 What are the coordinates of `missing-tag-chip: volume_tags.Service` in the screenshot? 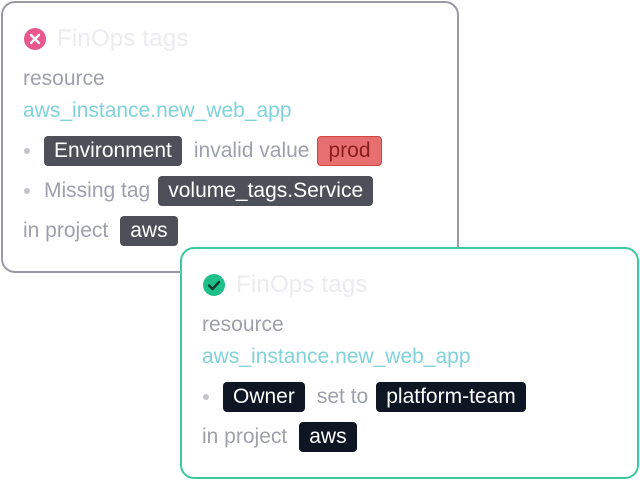 It's located at (266, 191).